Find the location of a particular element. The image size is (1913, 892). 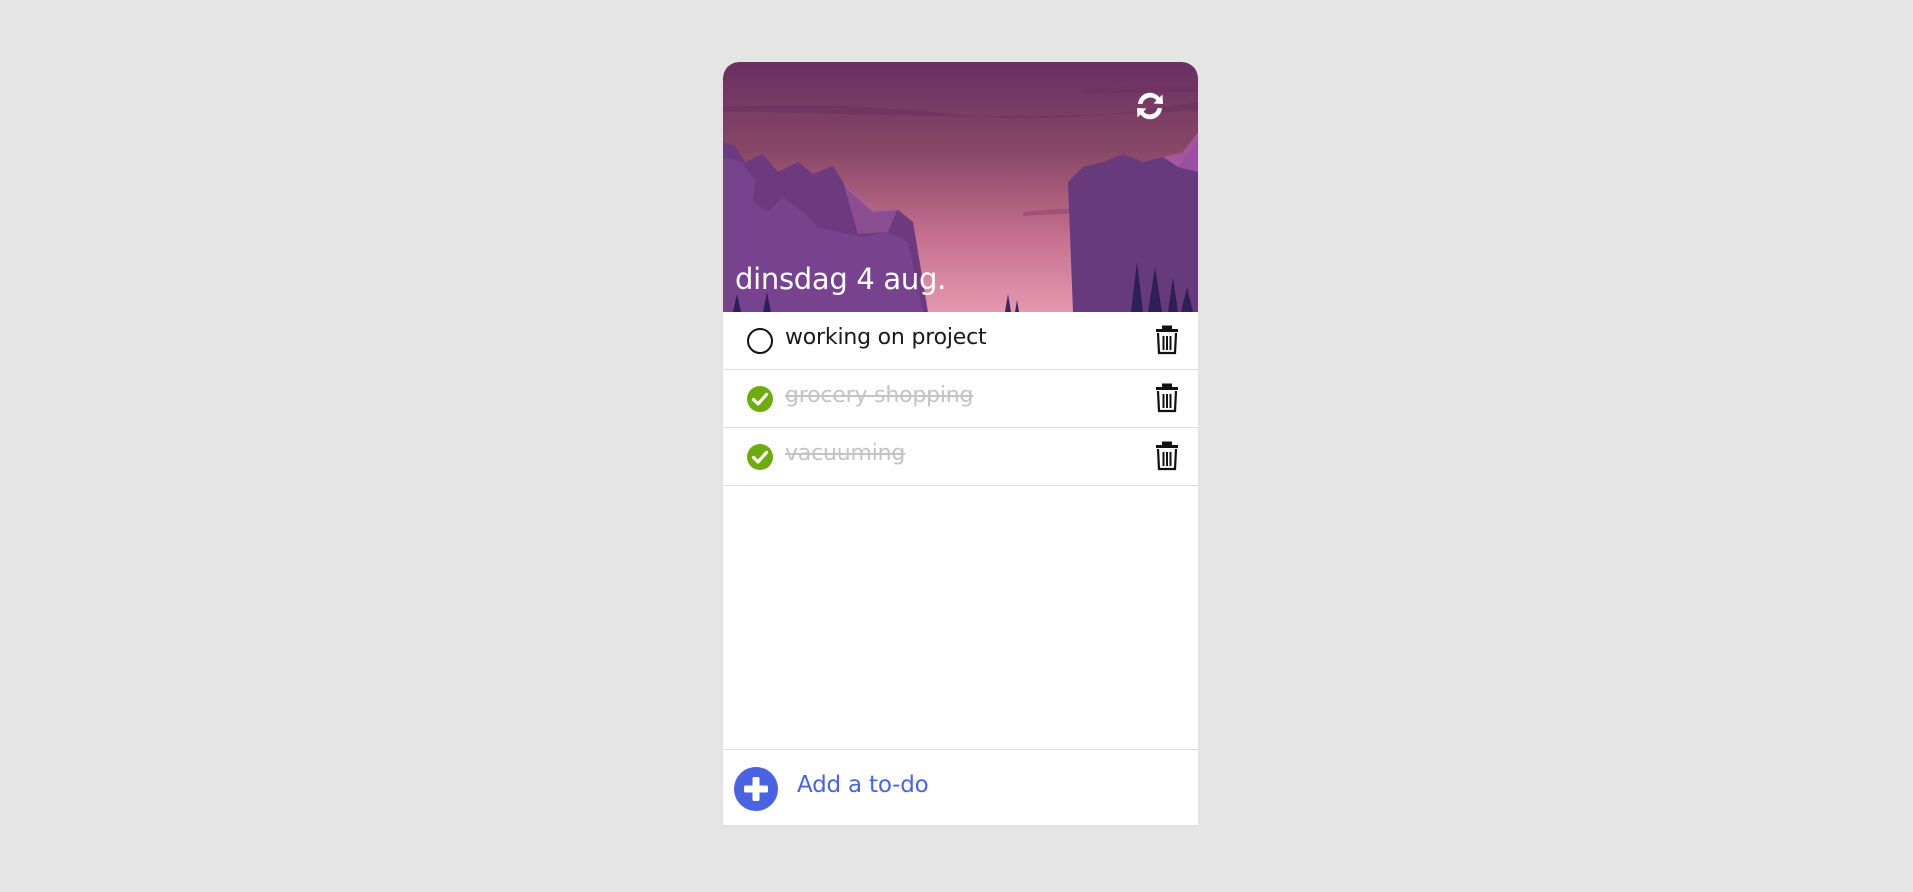

todo-item: working on project is located at coordinates (960, 341).